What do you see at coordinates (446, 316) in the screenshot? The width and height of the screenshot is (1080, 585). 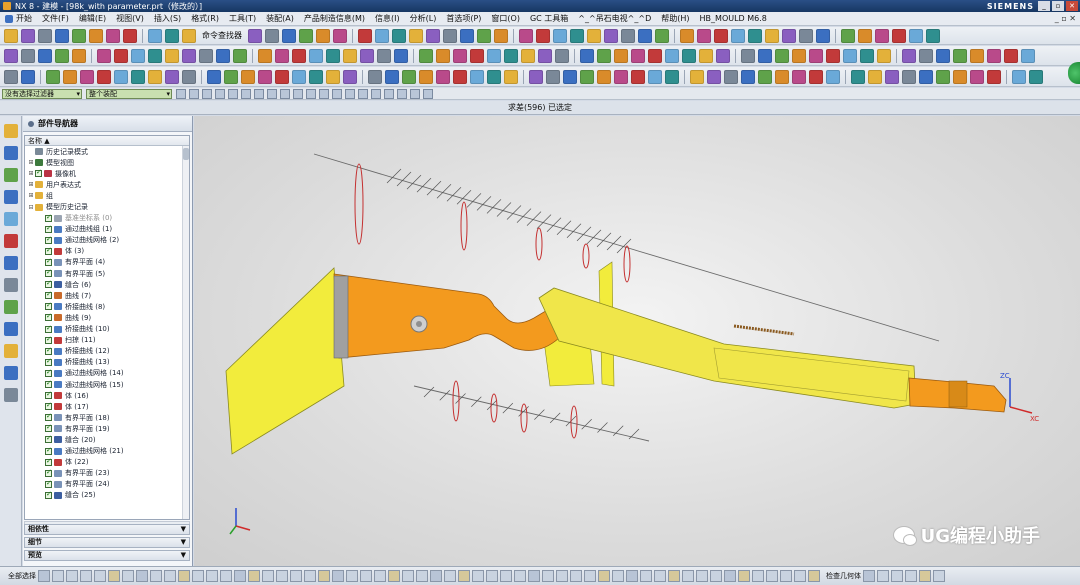 I see `rifle-stock` at bounding box center [446, 316].